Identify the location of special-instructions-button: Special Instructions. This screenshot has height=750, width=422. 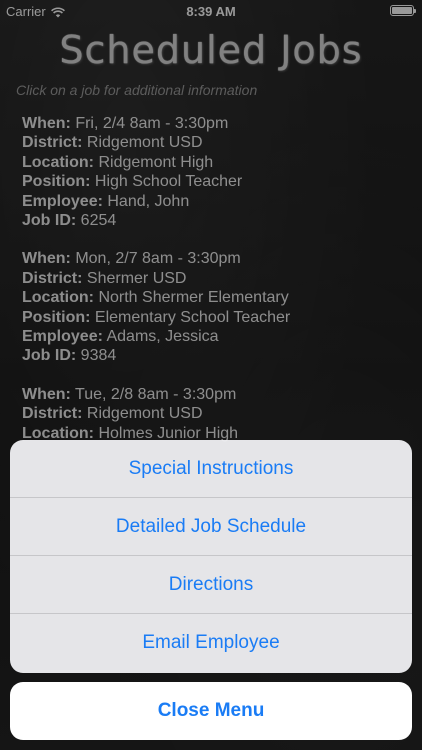
(211, 469).